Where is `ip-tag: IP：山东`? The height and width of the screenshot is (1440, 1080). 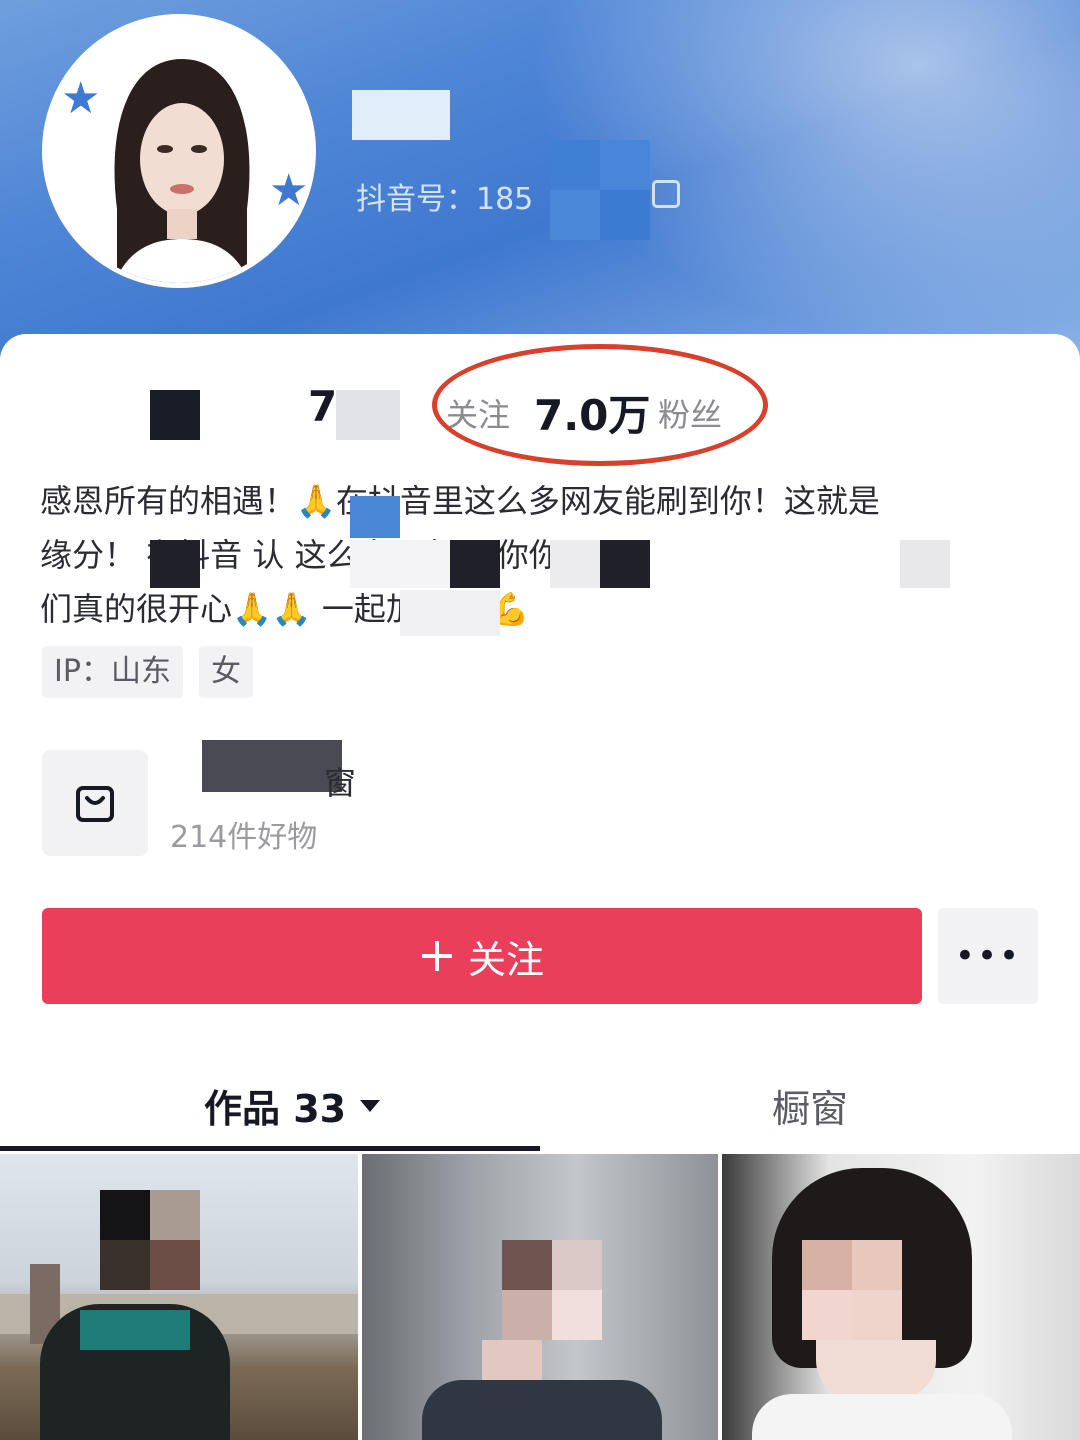 ip-tag: IP：山东 is located at coordinates (112, 672).